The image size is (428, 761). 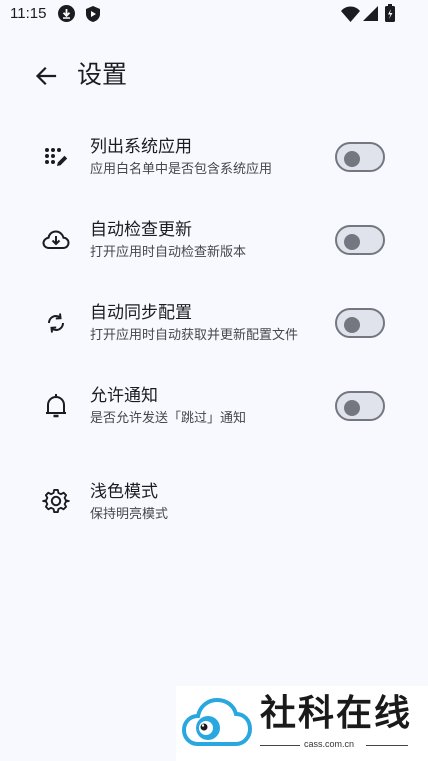 What do you see at coordinates (129, 514) in the screenshot?
I see `setting-subtitle: 保持明亮模式` at bounding box center [129, 514].